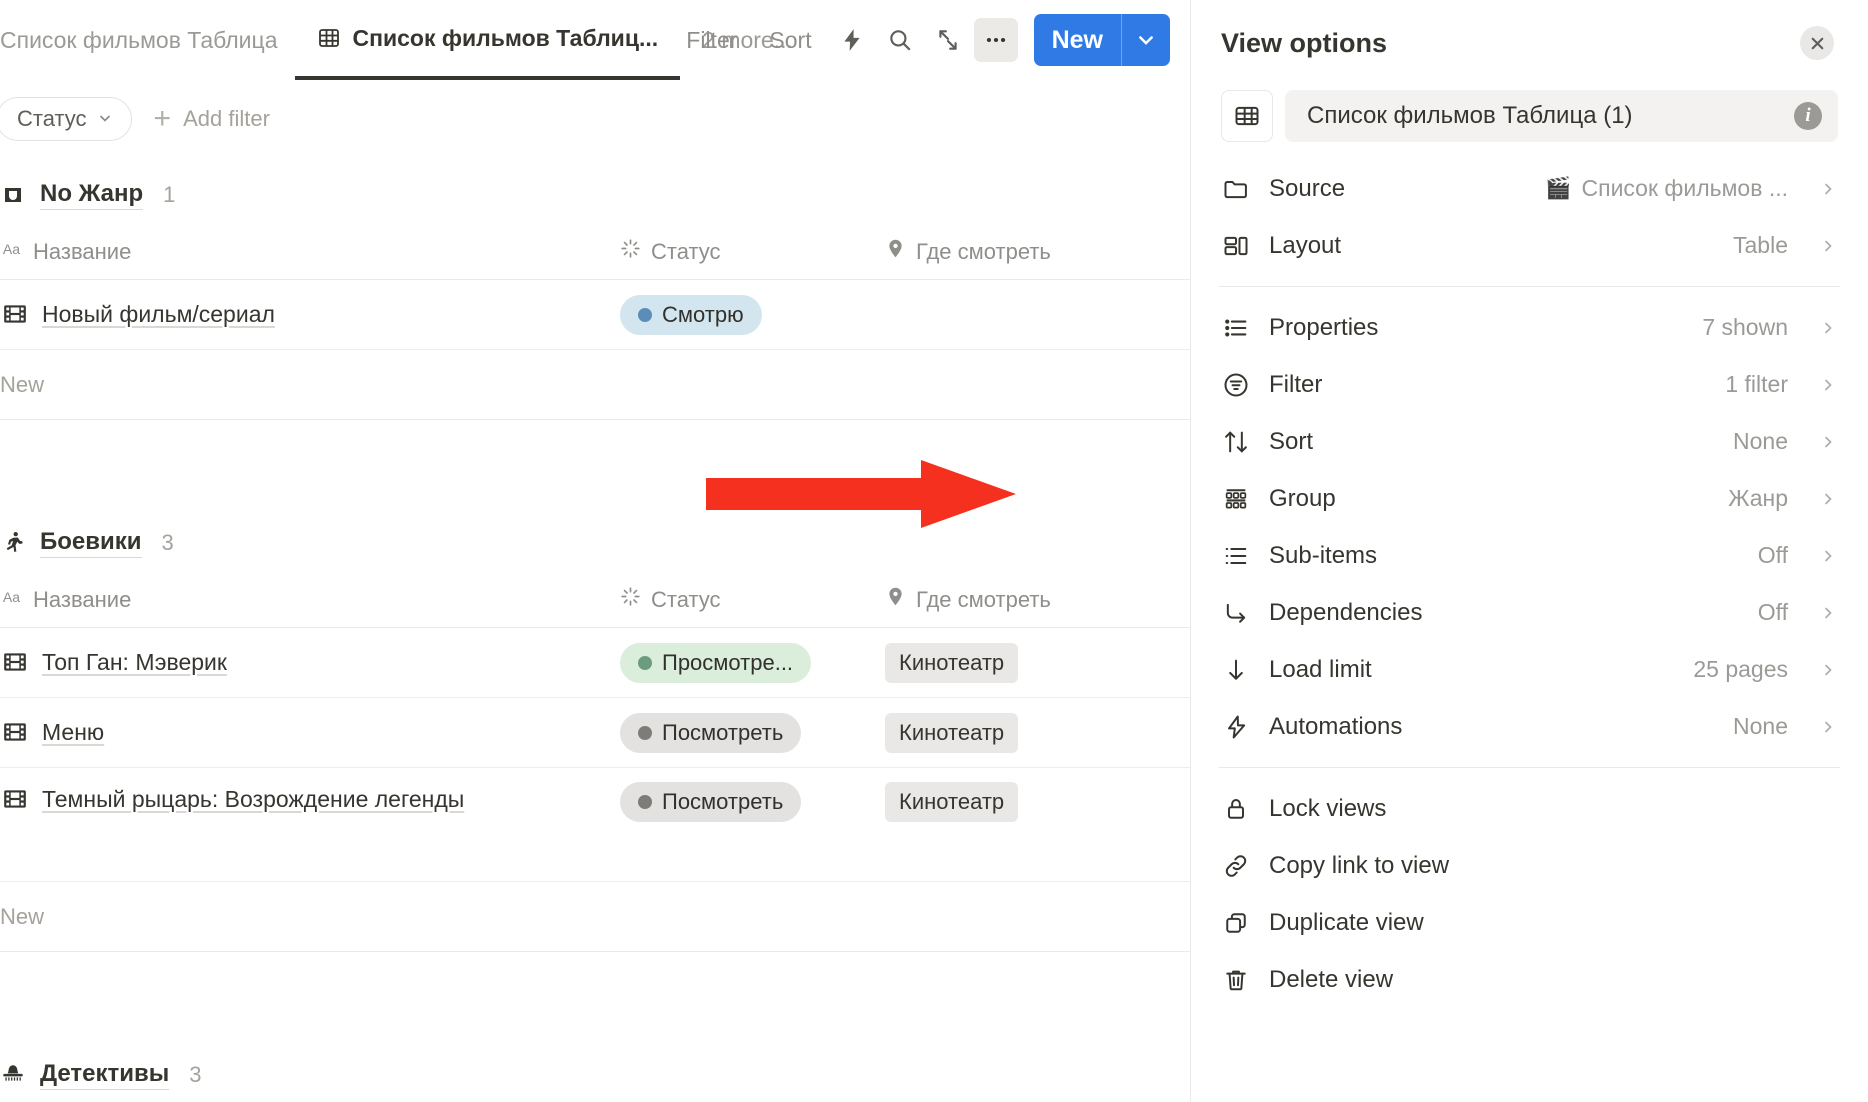  I want to click on menu-item-value: Жанр, so click(1758, 498).